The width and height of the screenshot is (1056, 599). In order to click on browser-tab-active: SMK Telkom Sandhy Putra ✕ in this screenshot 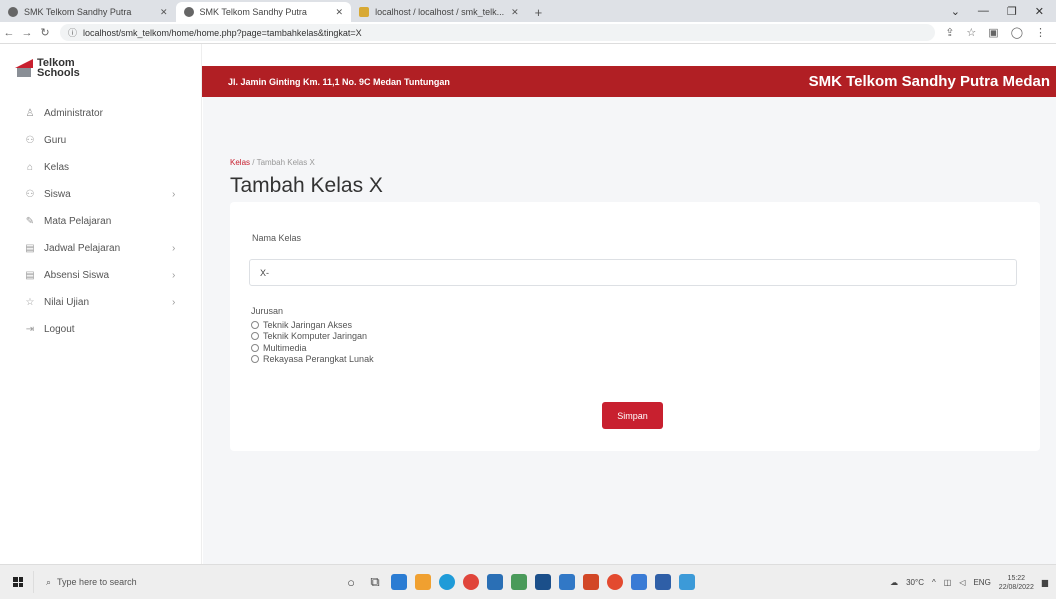, I will do `click(263, 12)`.